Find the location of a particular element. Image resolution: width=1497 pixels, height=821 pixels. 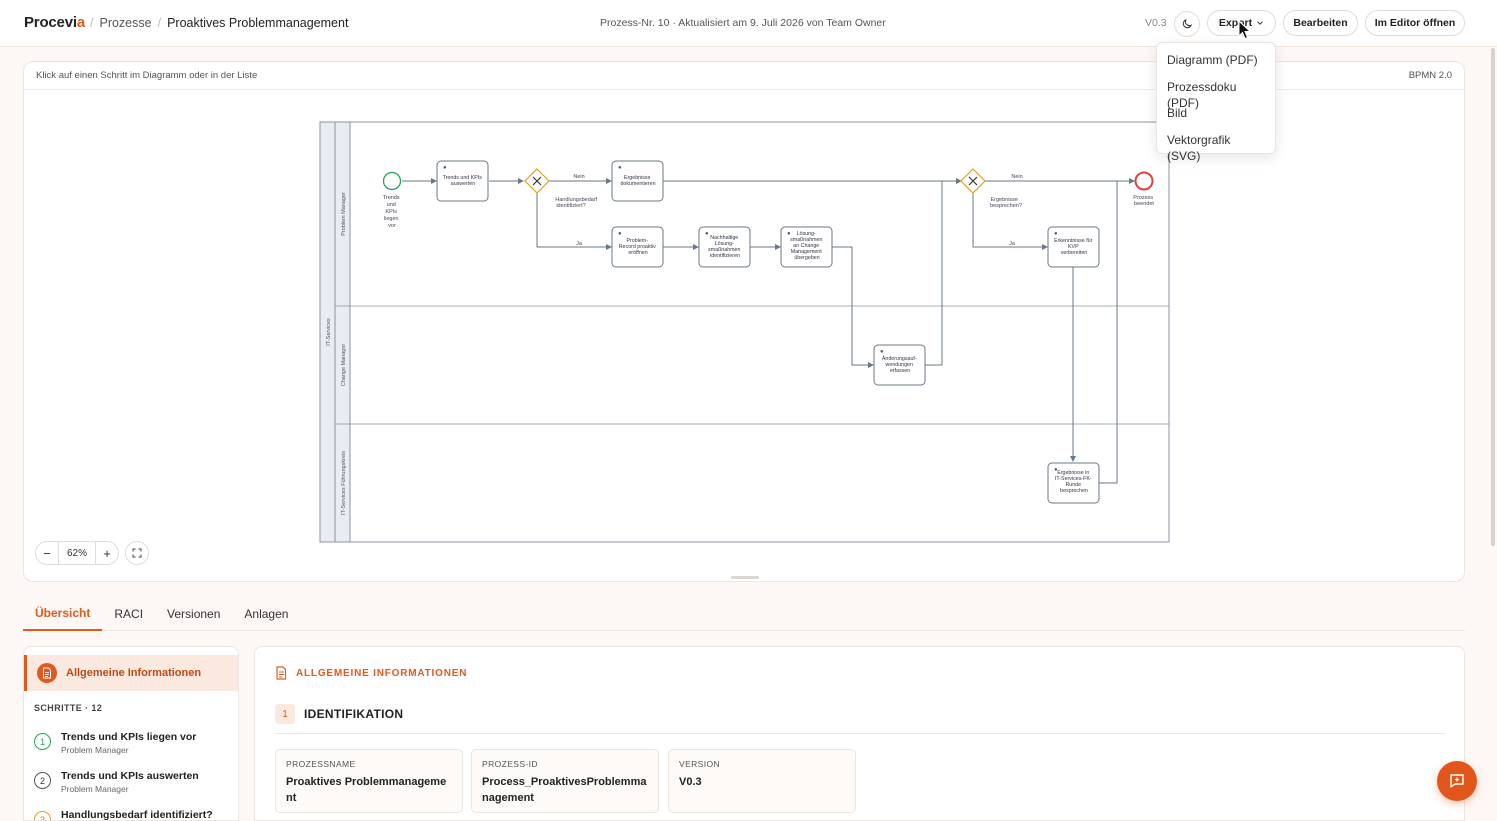

steps-heading: SCHRITTE · 12 is located at coordinates (68, 708).